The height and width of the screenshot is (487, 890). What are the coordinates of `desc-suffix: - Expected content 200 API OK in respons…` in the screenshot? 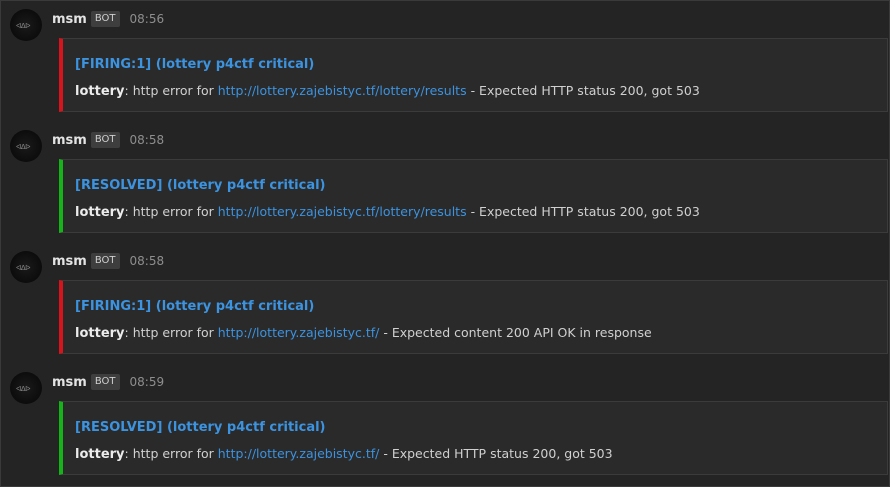 It's located at (515, 332).